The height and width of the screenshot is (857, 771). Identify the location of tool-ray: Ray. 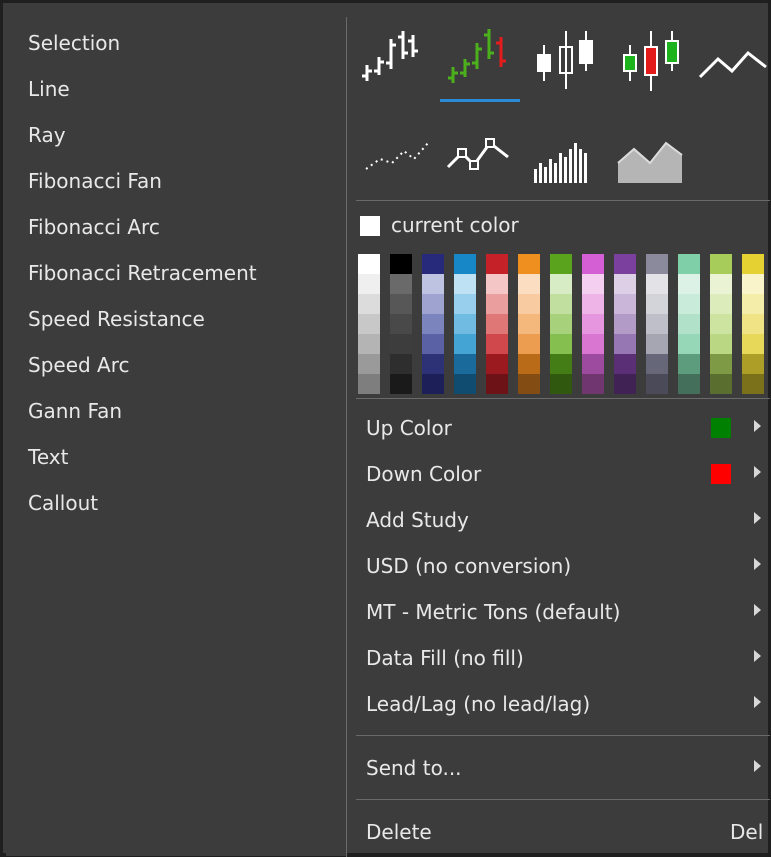
(47, 135).